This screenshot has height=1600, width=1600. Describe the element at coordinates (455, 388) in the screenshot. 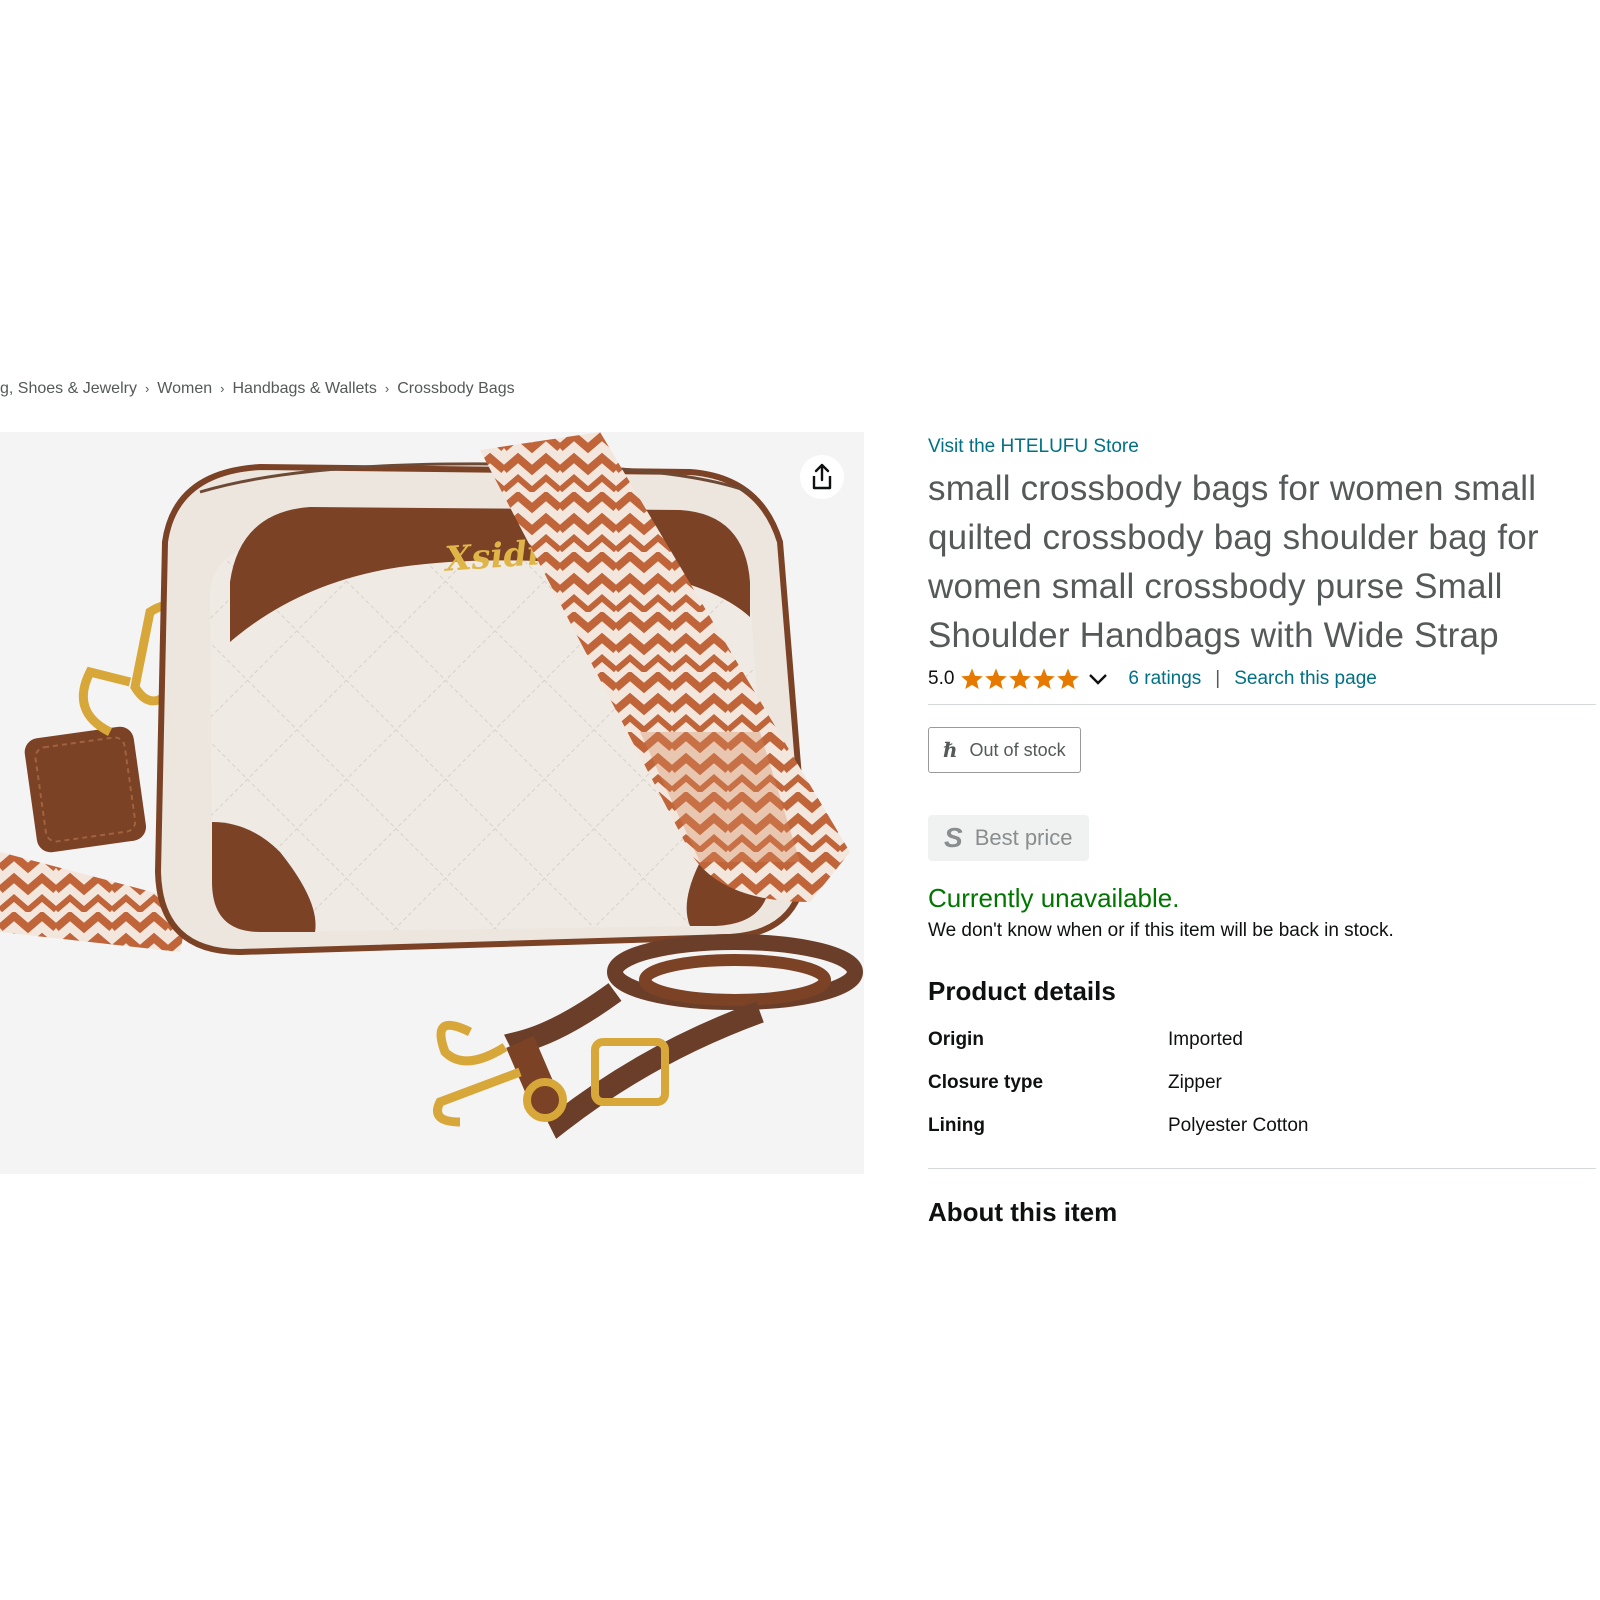

I see `breadcrumb-item: Crossbody Bags` at that location.